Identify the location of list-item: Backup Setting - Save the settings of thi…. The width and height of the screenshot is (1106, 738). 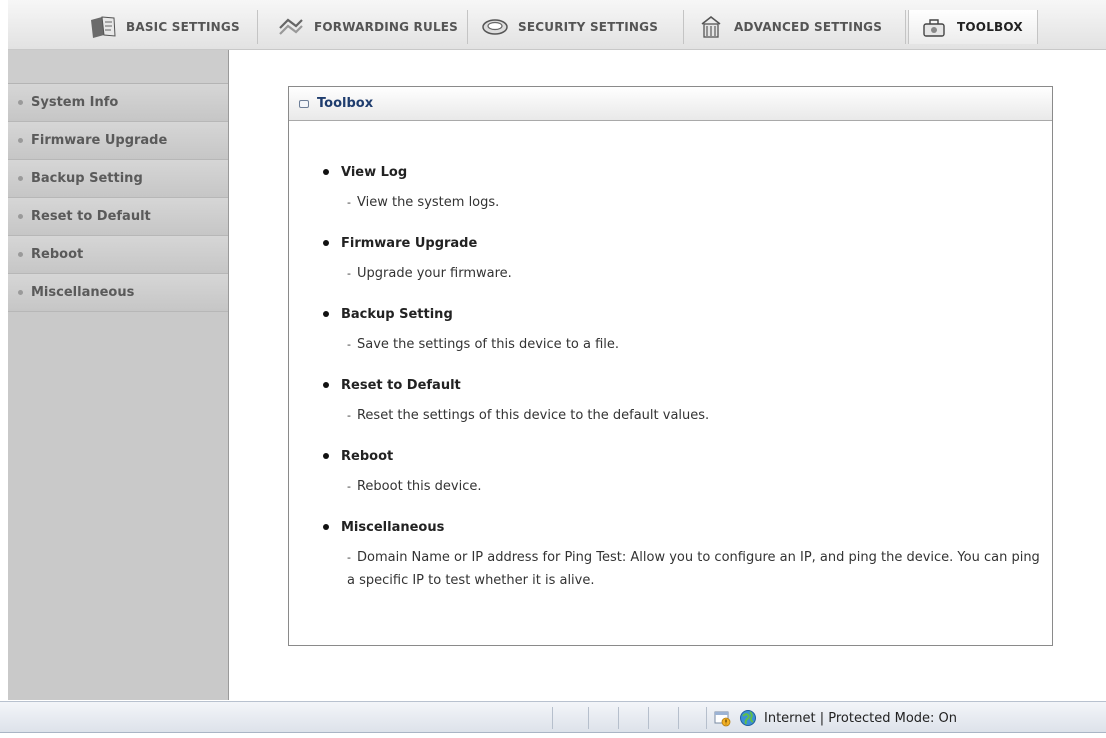
(683, 329).